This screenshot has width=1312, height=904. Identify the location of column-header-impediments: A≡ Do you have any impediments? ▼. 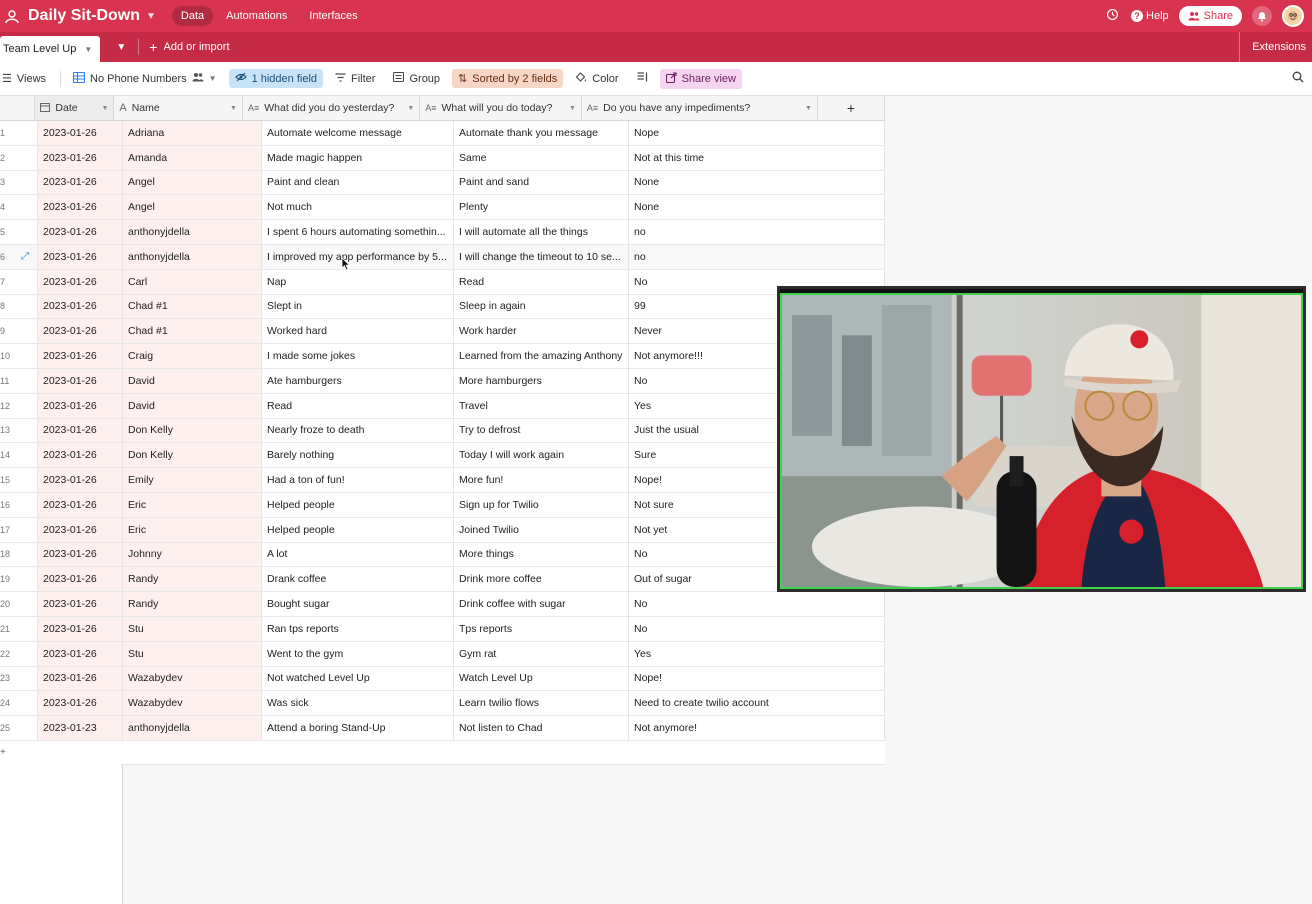
(700, 108).